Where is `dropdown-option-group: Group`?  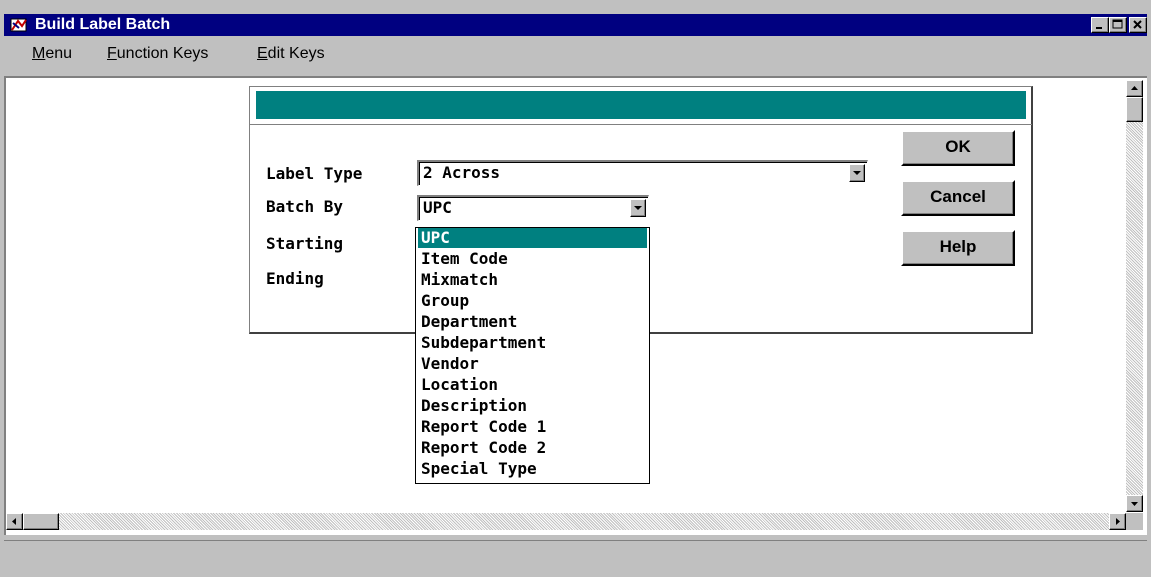 dropdown-option-group: Group is located at coordinates (532, 301).